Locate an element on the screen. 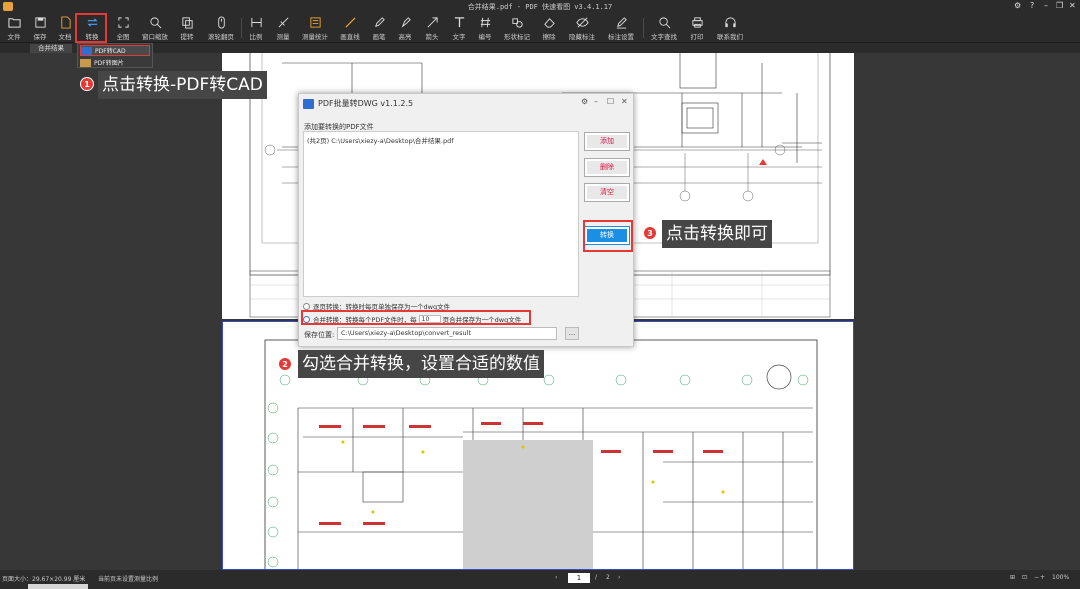 The height and width of the screenshot is (589, 1080). toolbar-shape-mark-button: 形状标记 is located at coordinates (517, 28).